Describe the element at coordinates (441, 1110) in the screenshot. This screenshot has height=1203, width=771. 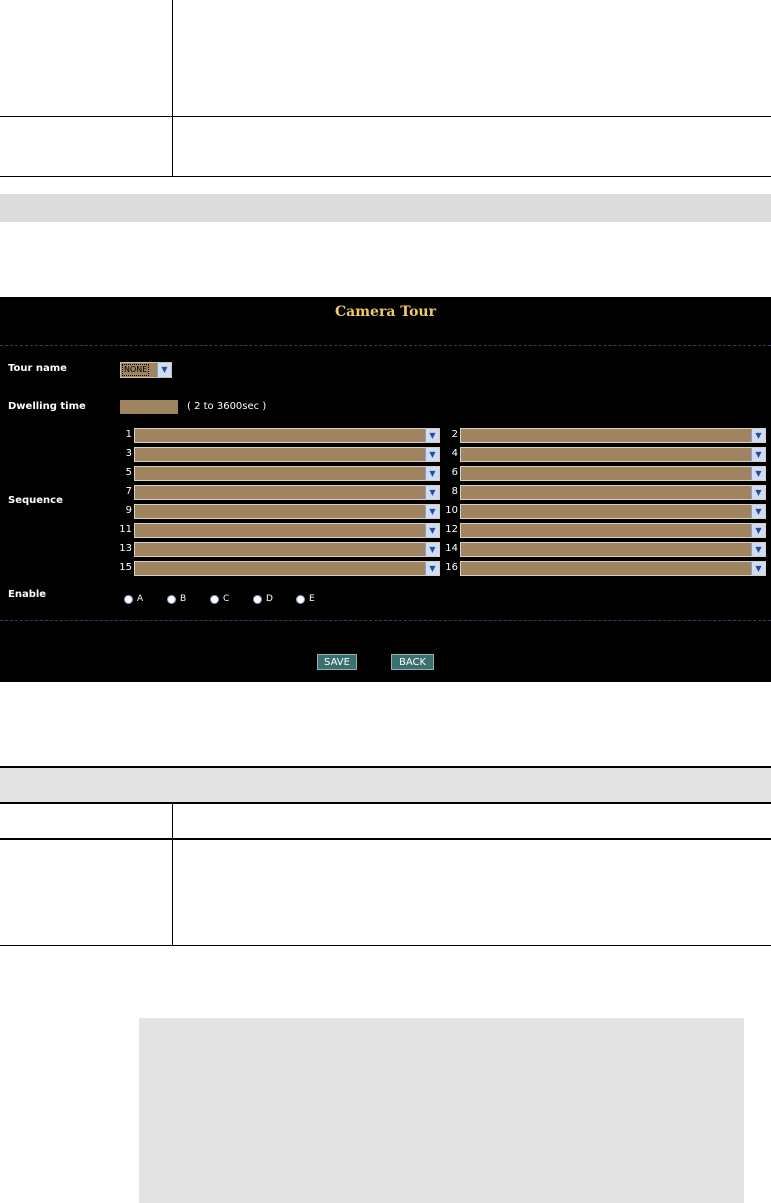
I see `note-box` at that location.